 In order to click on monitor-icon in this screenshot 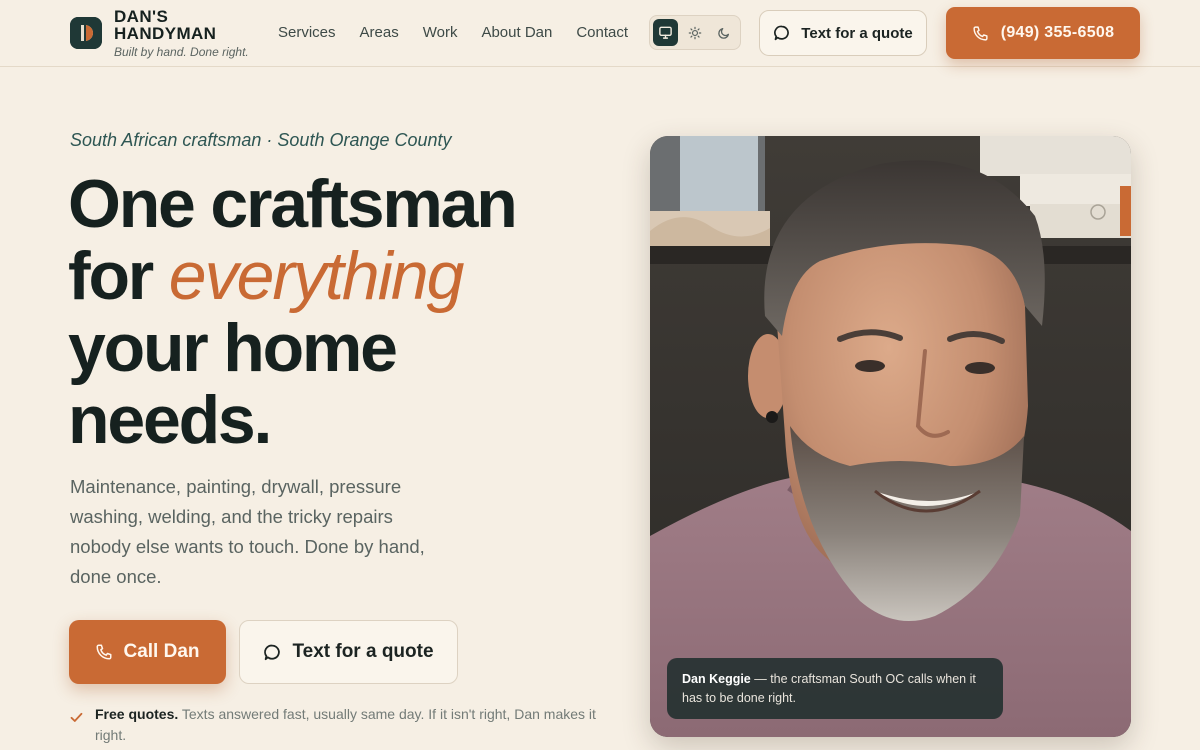, I will do `click(665, 32)`.